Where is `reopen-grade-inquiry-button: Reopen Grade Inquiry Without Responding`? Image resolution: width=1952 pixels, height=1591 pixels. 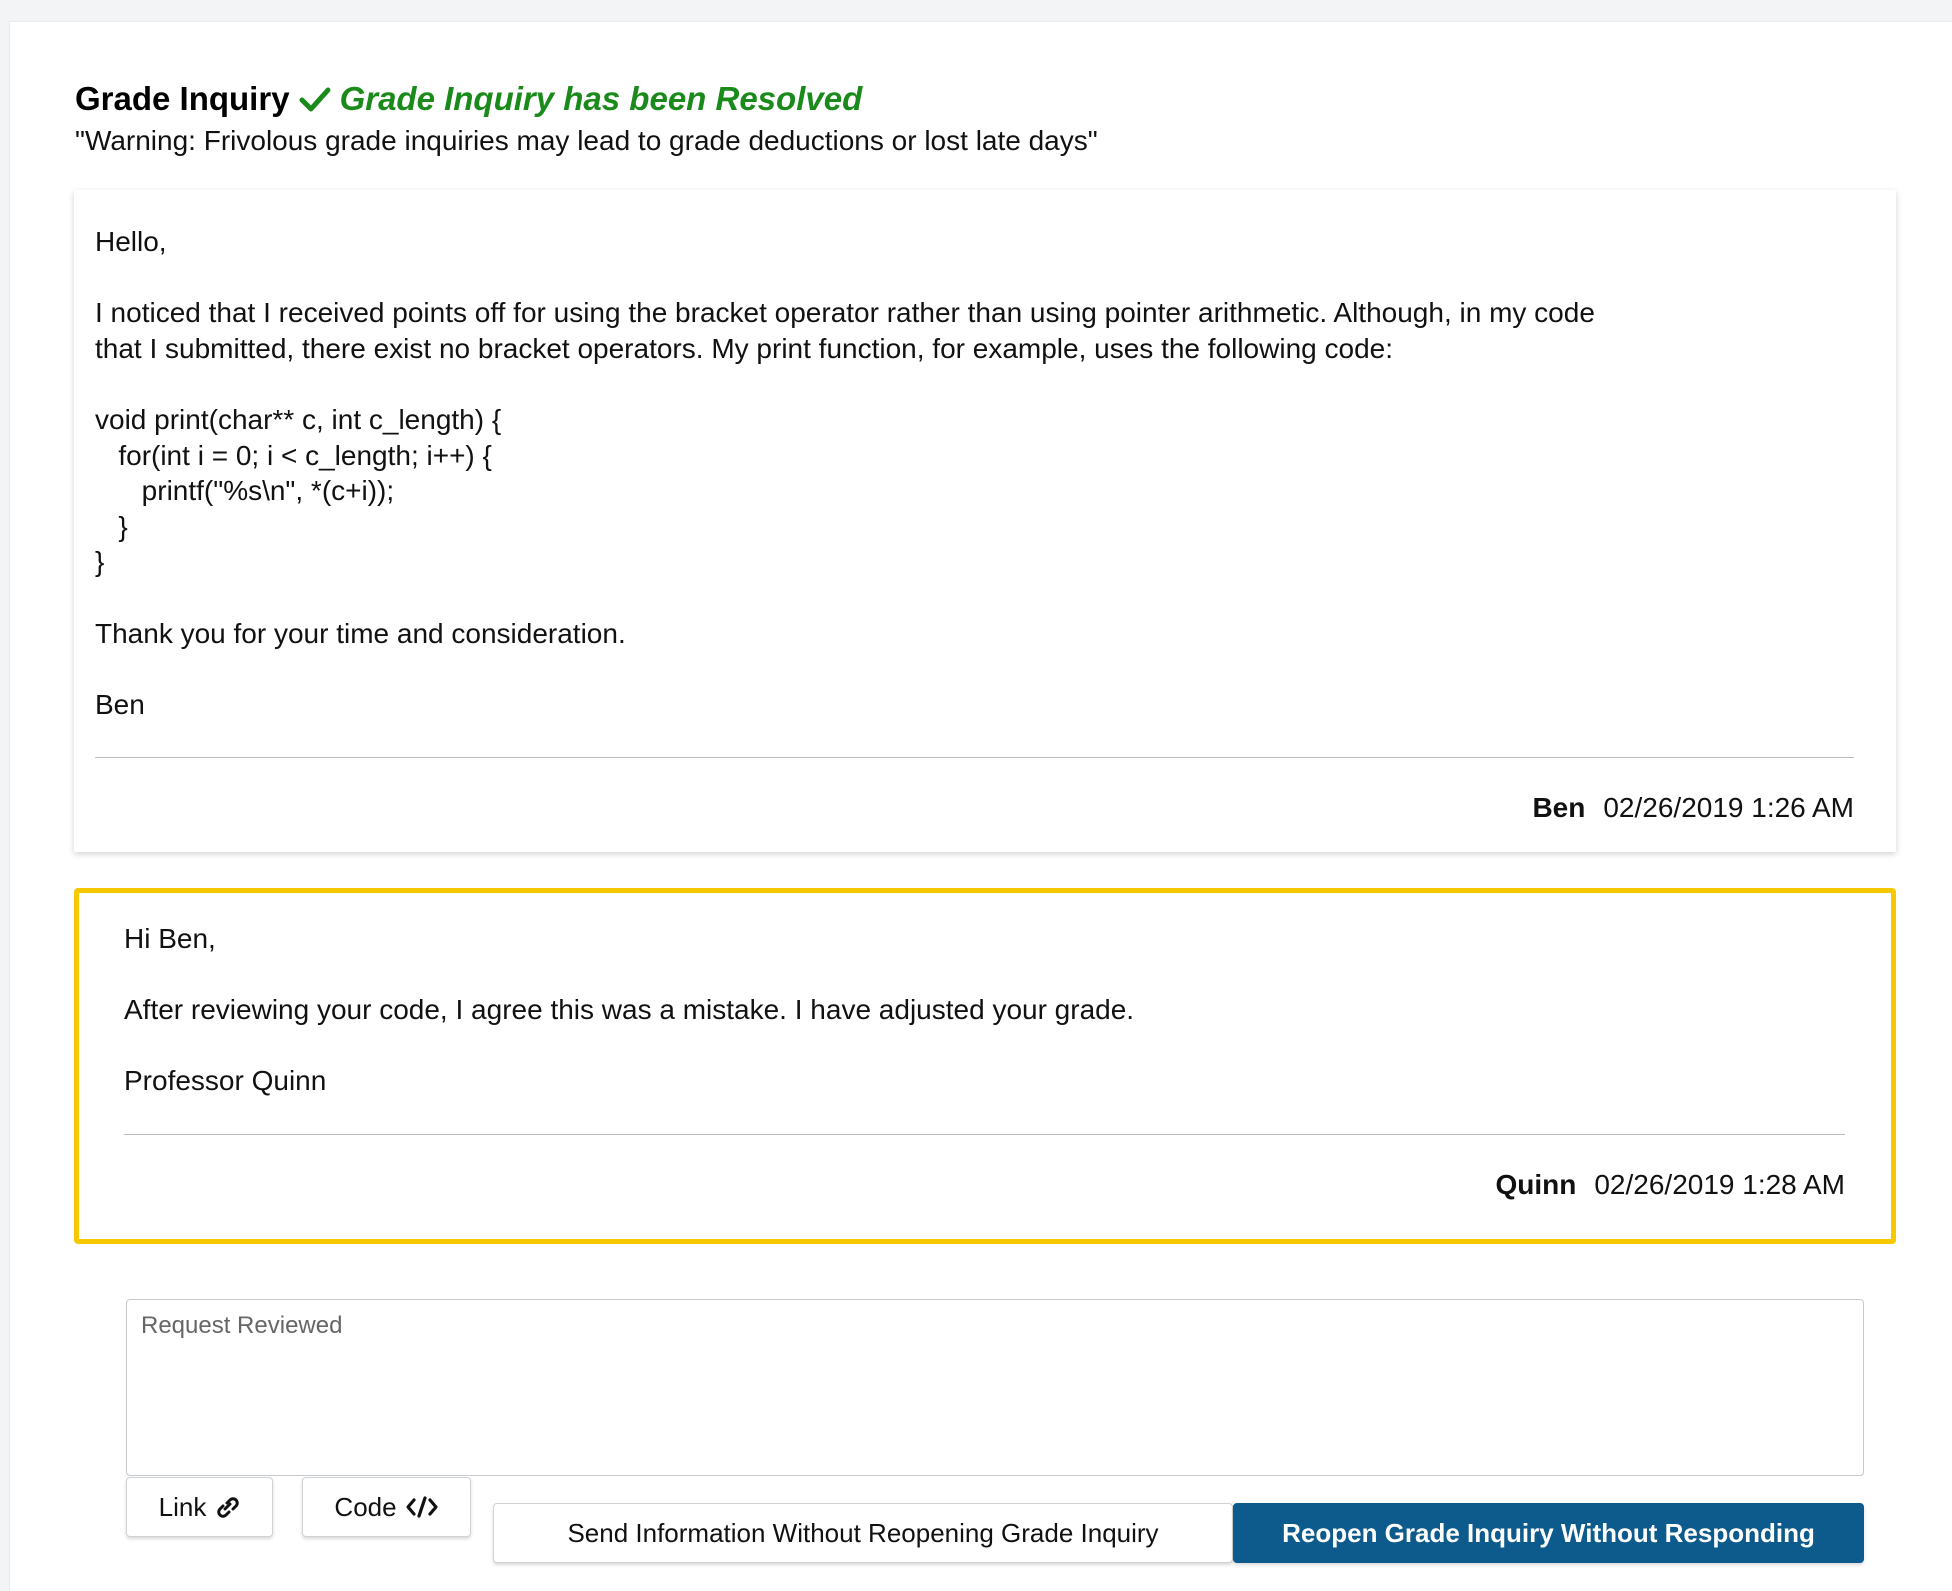
reopen-grade-inquiry-button: Reopen Grade Inquiry Without Responding is located at coordinates (1548, 1533).